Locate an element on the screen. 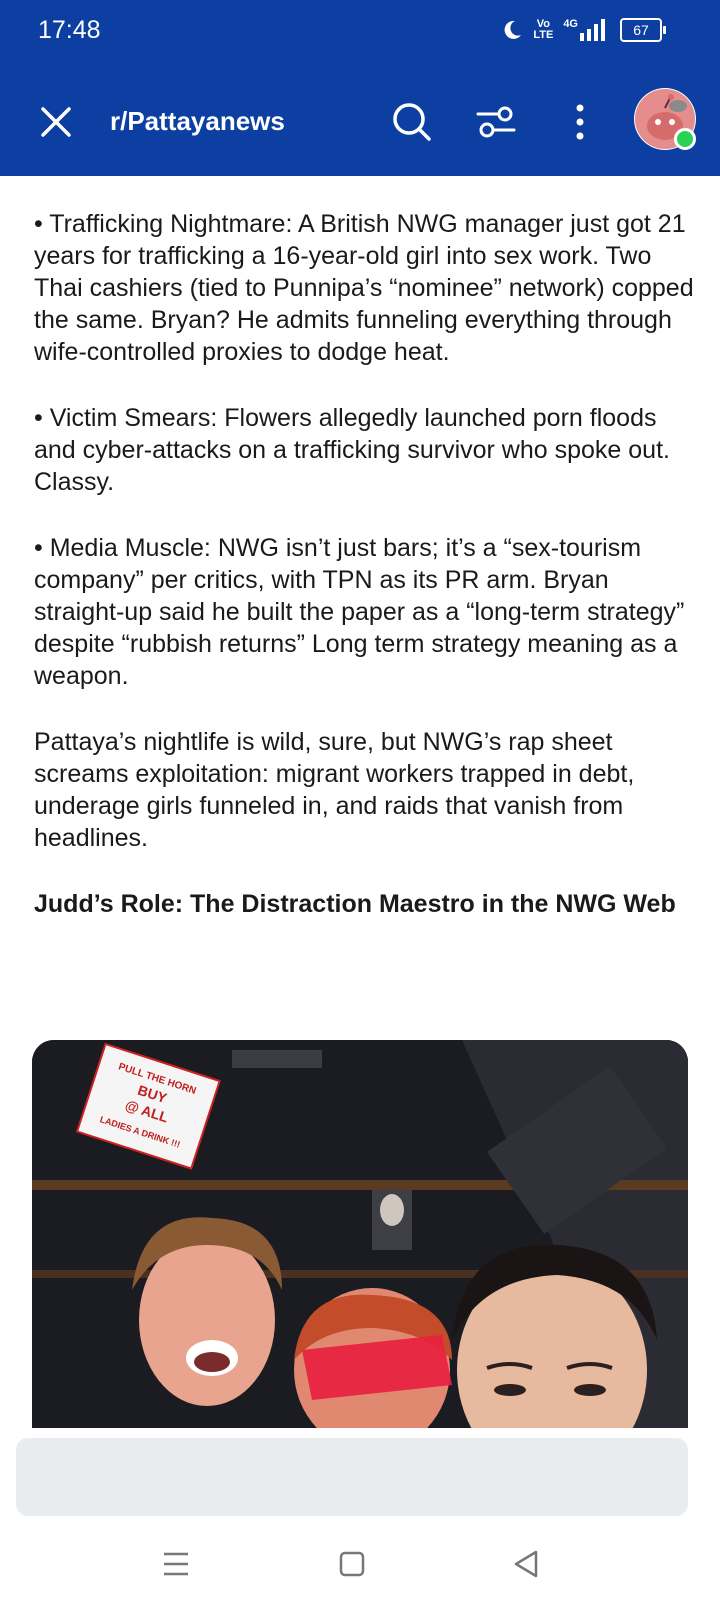  home-button is located at coordinates (352, 1564).